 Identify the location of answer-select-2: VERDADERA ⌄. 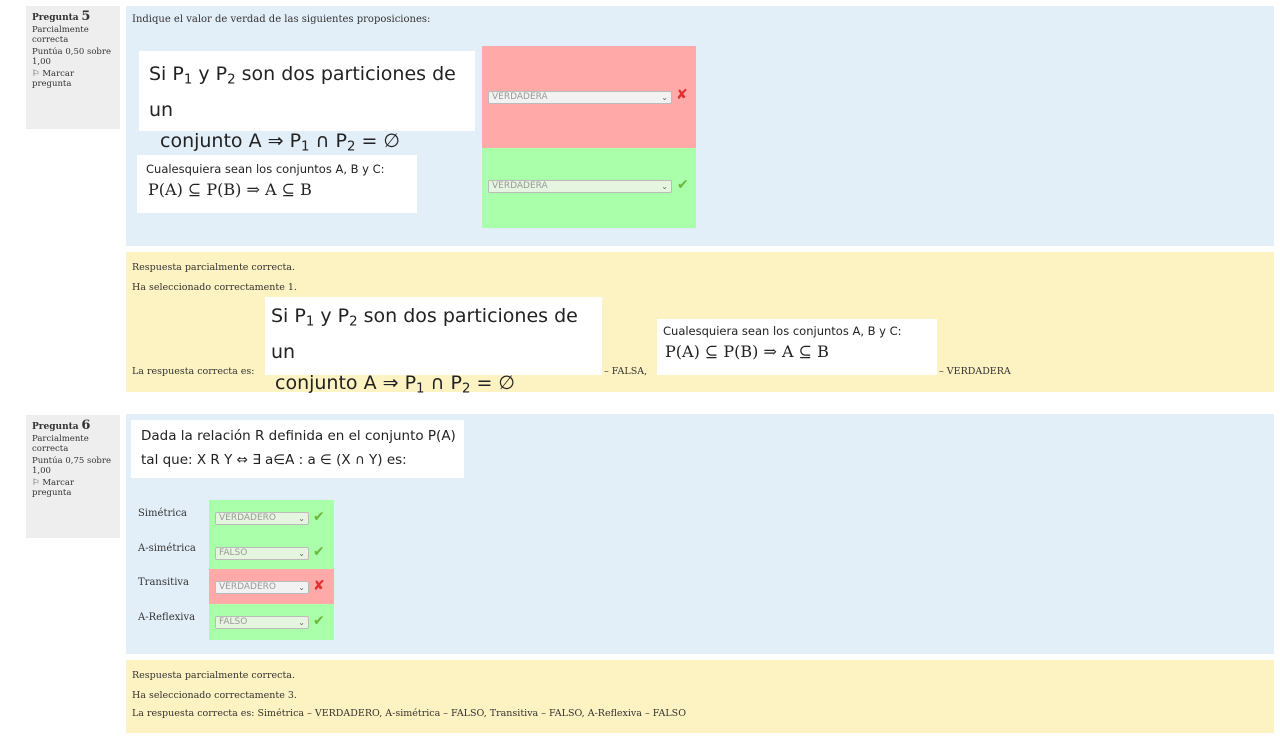
(580, 186).